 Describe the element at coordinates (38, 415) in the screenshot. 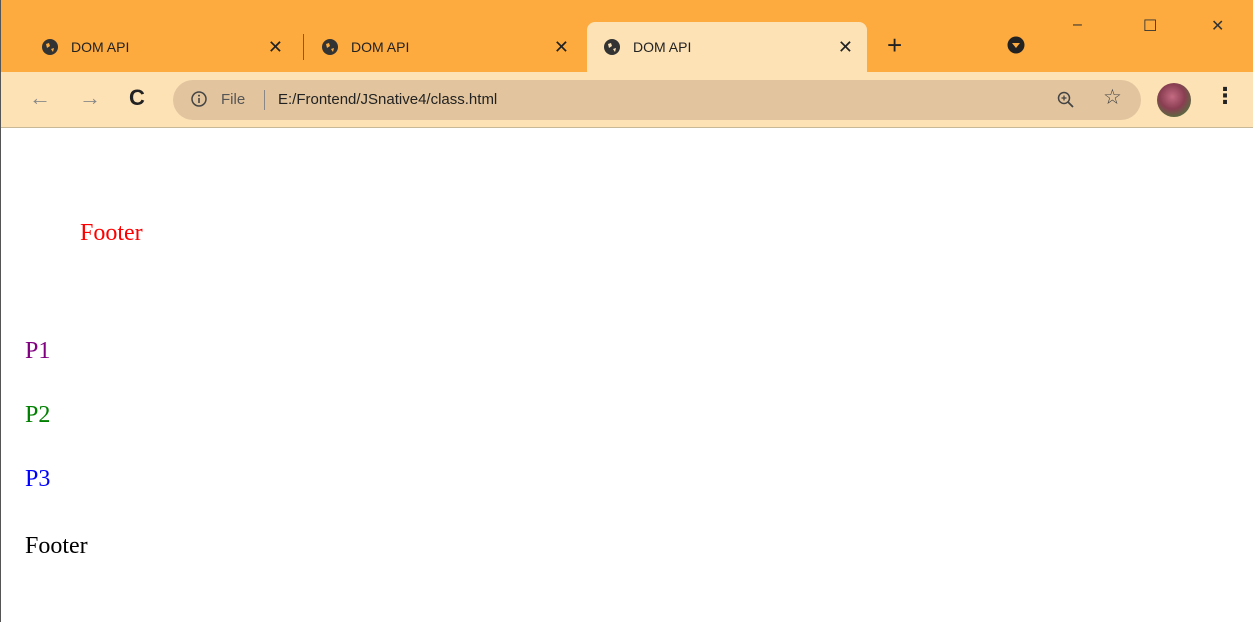

I see `paragraph-p2: P2` at that location.